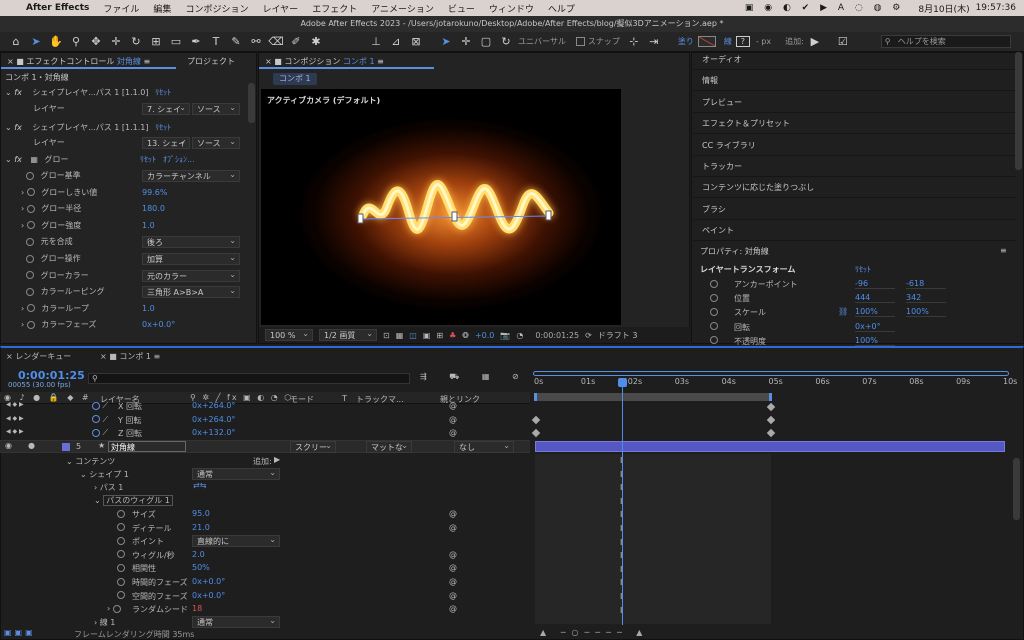 The image size is (1024, 640). I want to click on eraser-tool-icon: ⌫, so click(276, 42).